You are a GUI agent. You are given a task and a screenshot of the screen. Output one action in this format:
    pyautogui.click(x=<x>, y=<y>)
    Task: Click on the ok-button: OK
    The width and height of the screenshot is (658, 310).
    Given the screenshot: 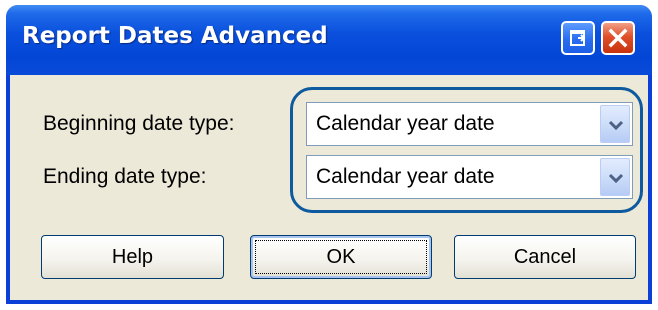 What is the action you would take?
    pyautogui.click(x=341, y=257)
    